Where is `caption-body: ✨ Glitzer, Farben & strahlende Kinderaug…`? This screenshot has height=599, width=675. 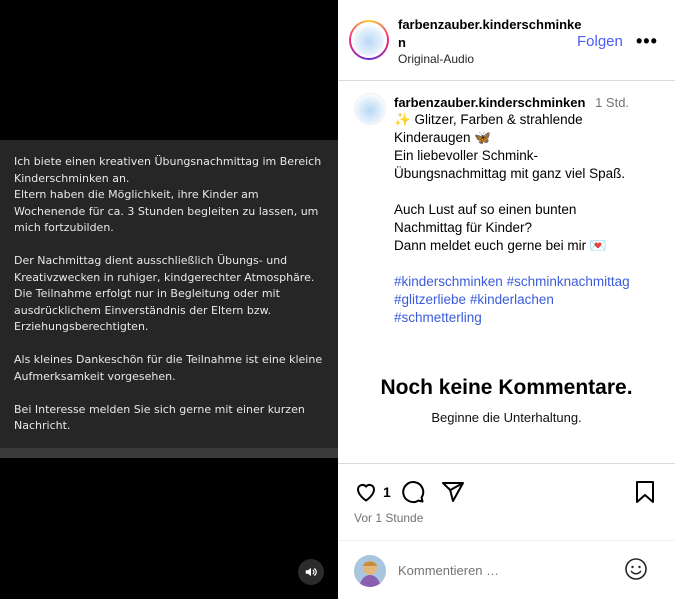
caption-body: ✨ Glitzer, Farben & strahlende Kinderaug… is located at coordinates (524, 219).